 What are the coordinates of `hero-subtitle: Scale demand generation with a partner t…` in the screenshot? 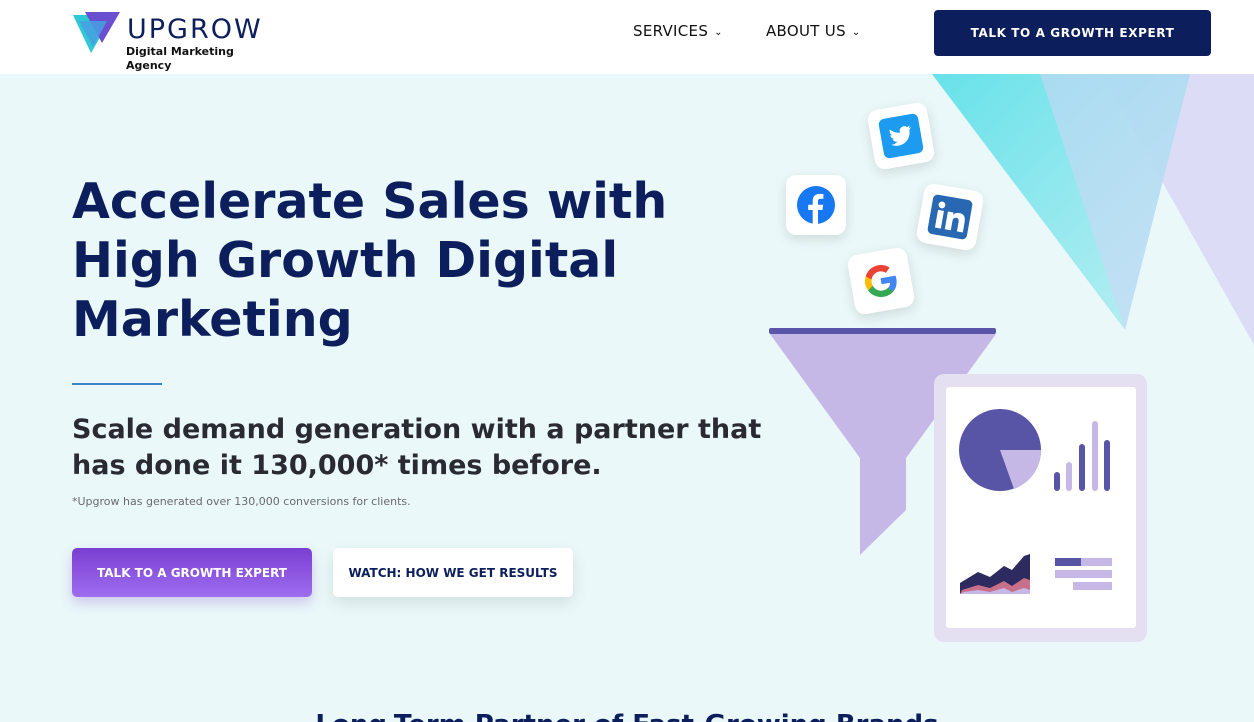 It's located at (417, 447).